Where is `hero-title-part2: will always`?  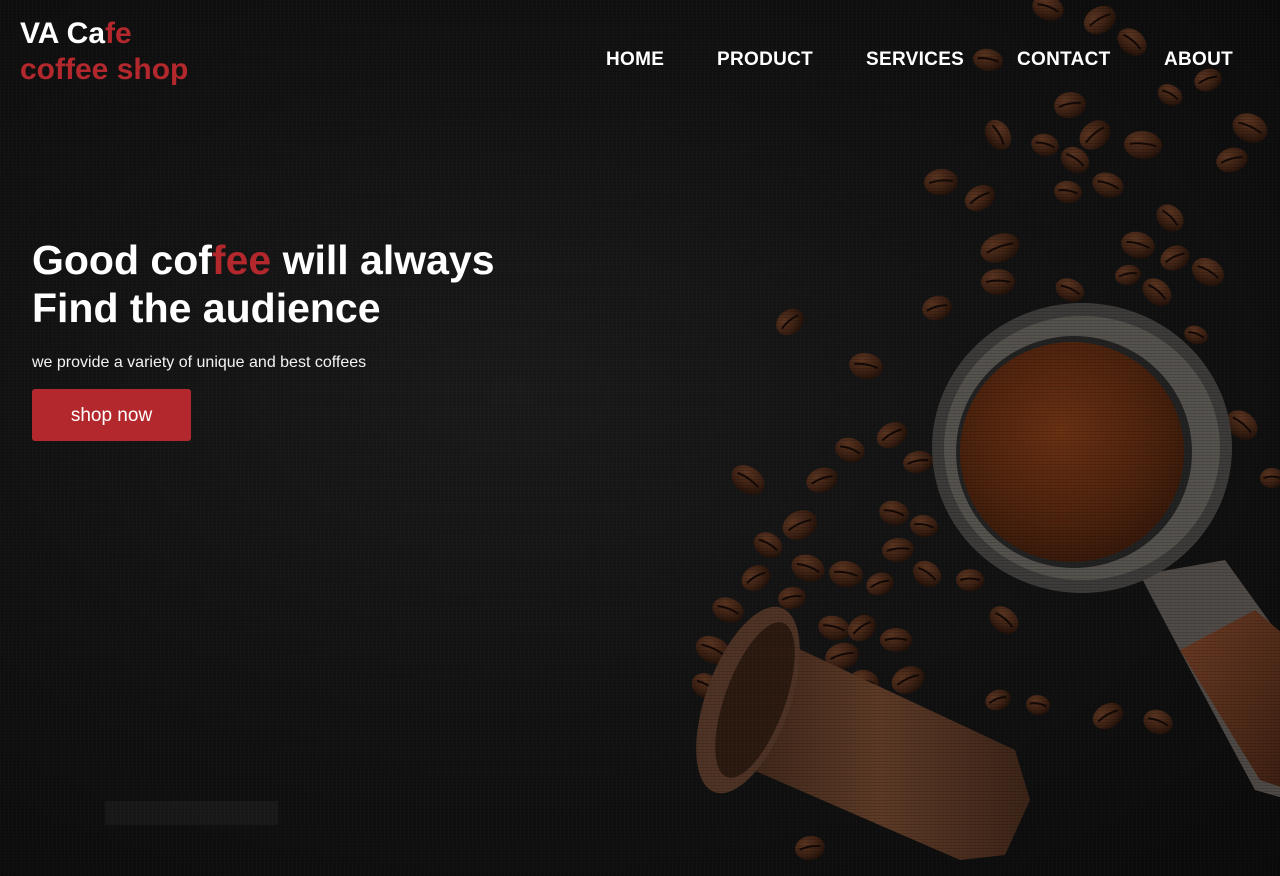 hero-title-part2: will always is located at coordinates (383, 260).